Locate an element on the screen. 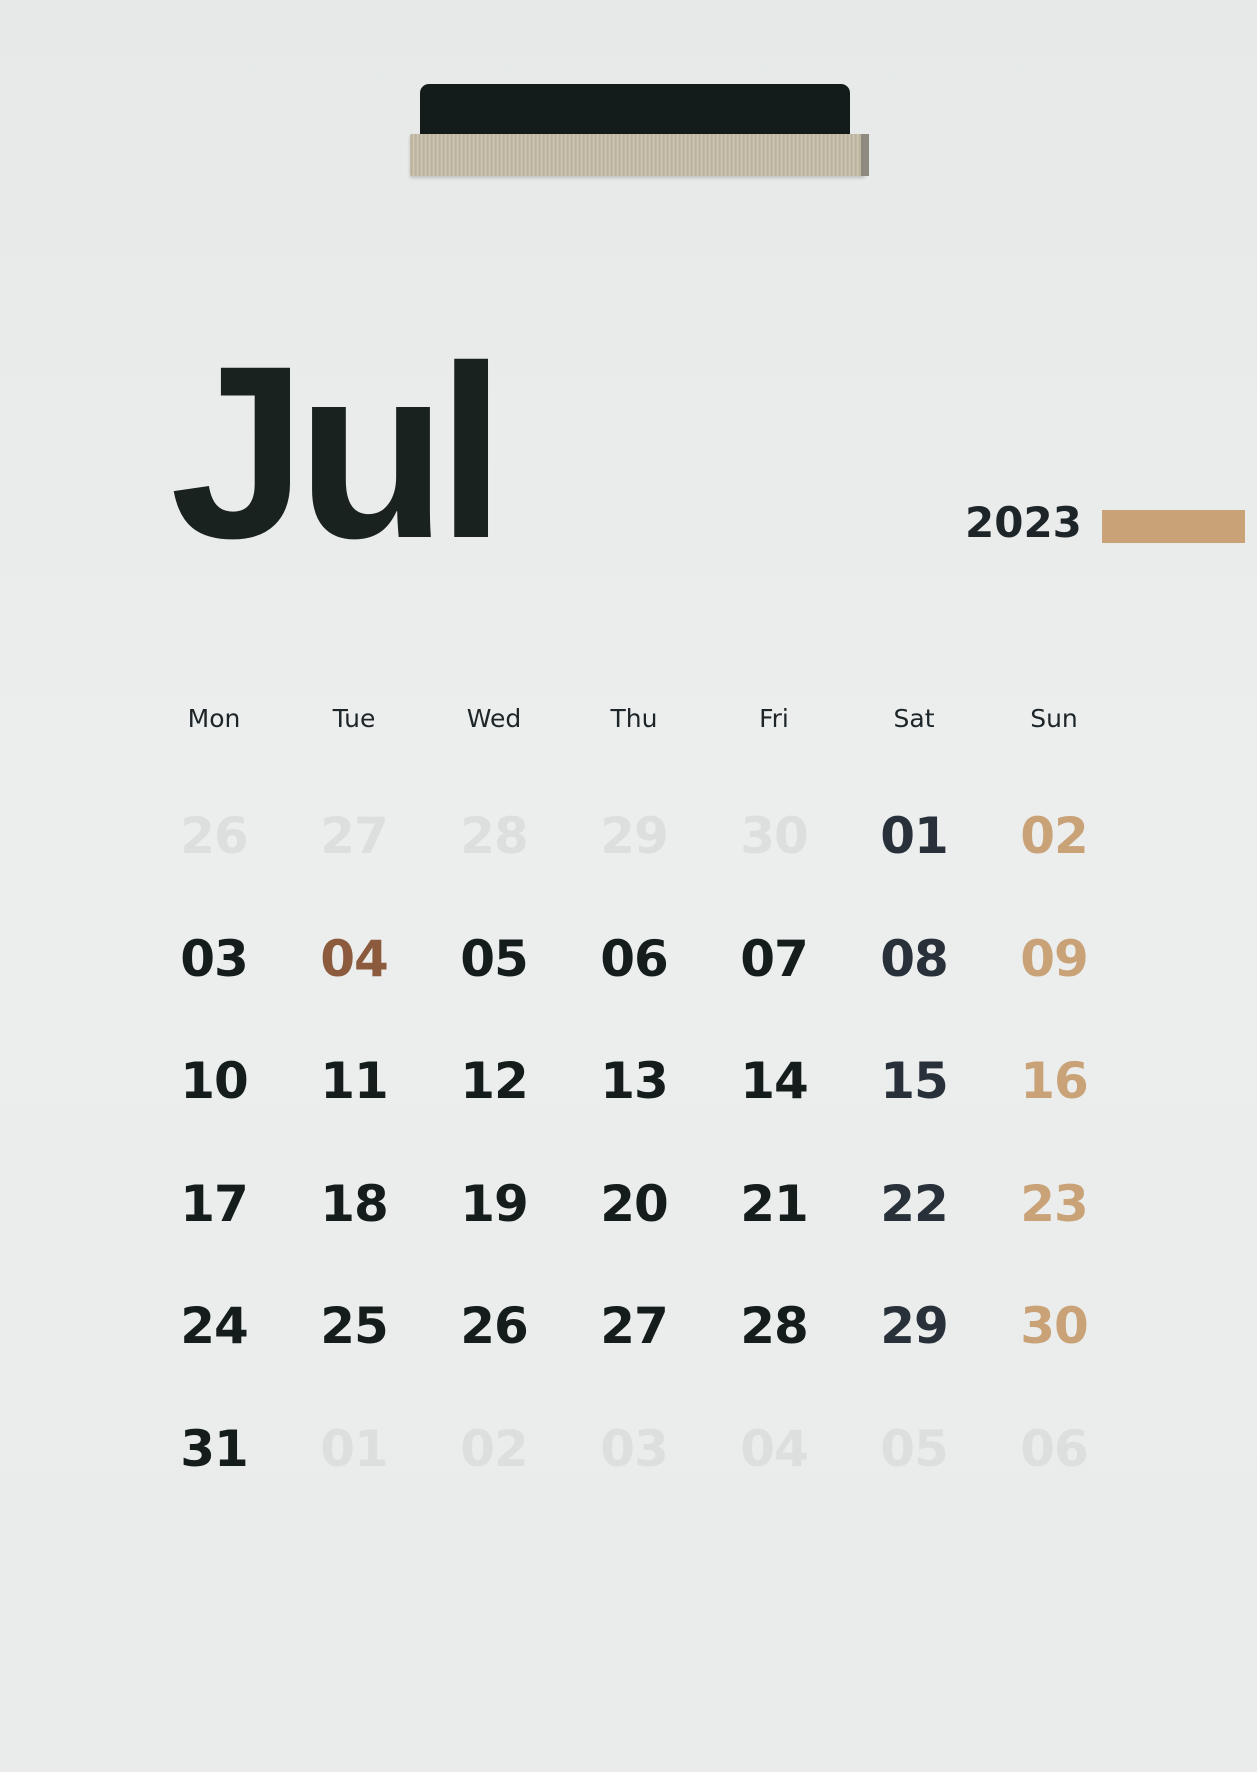  day-cell: 21 is located at coordinates (774, 1203).